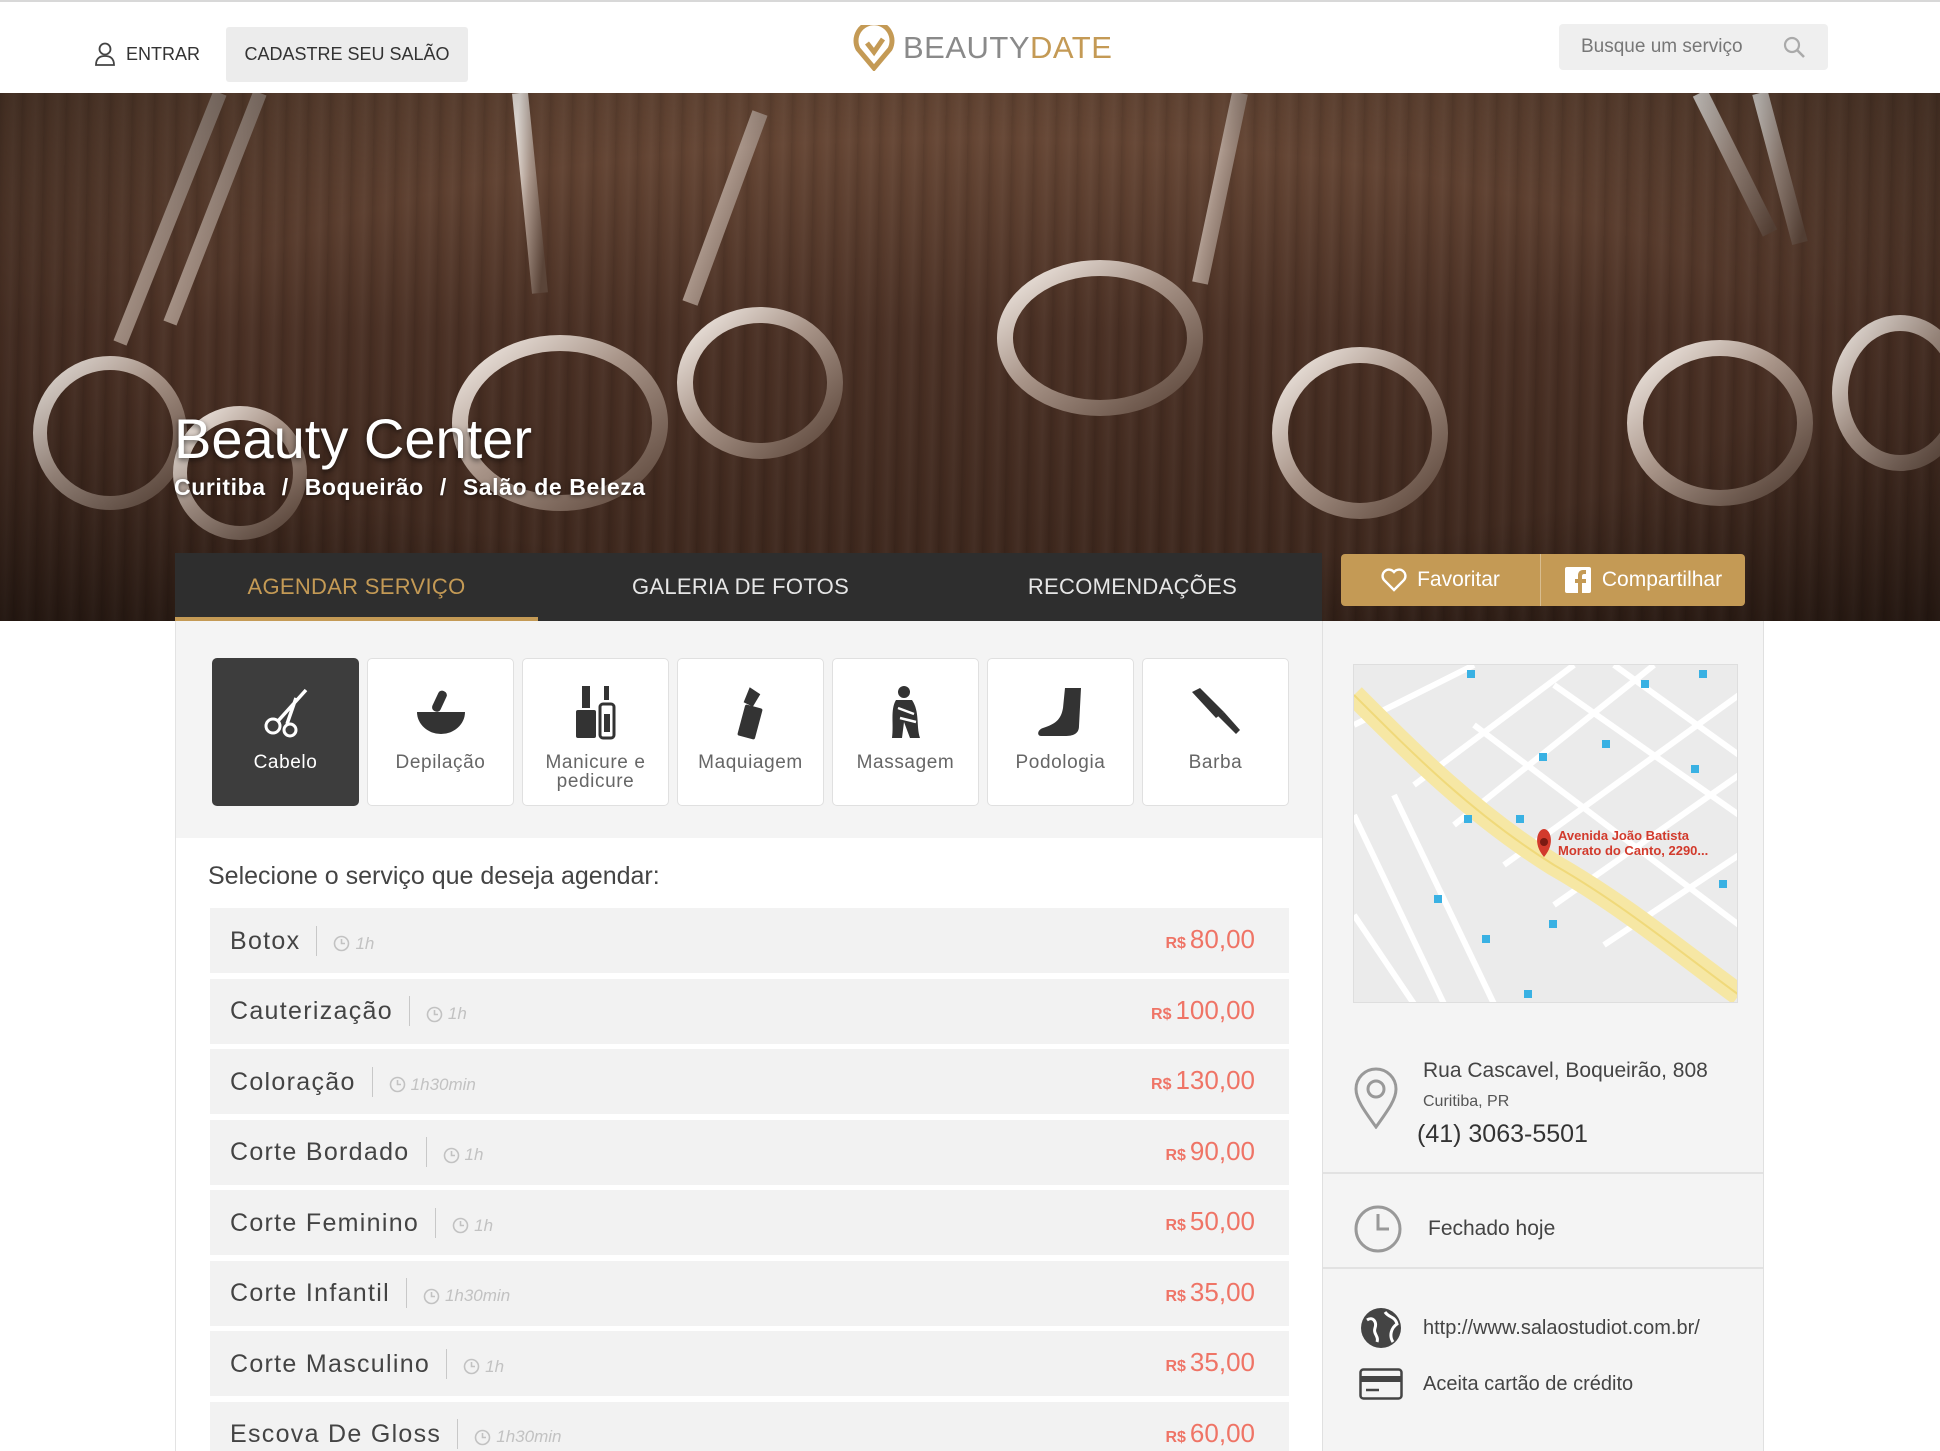  What do you see at coordinates (1794, 47) in the screenshot?
I see `search-icon` at bounding box center [1794, 47].